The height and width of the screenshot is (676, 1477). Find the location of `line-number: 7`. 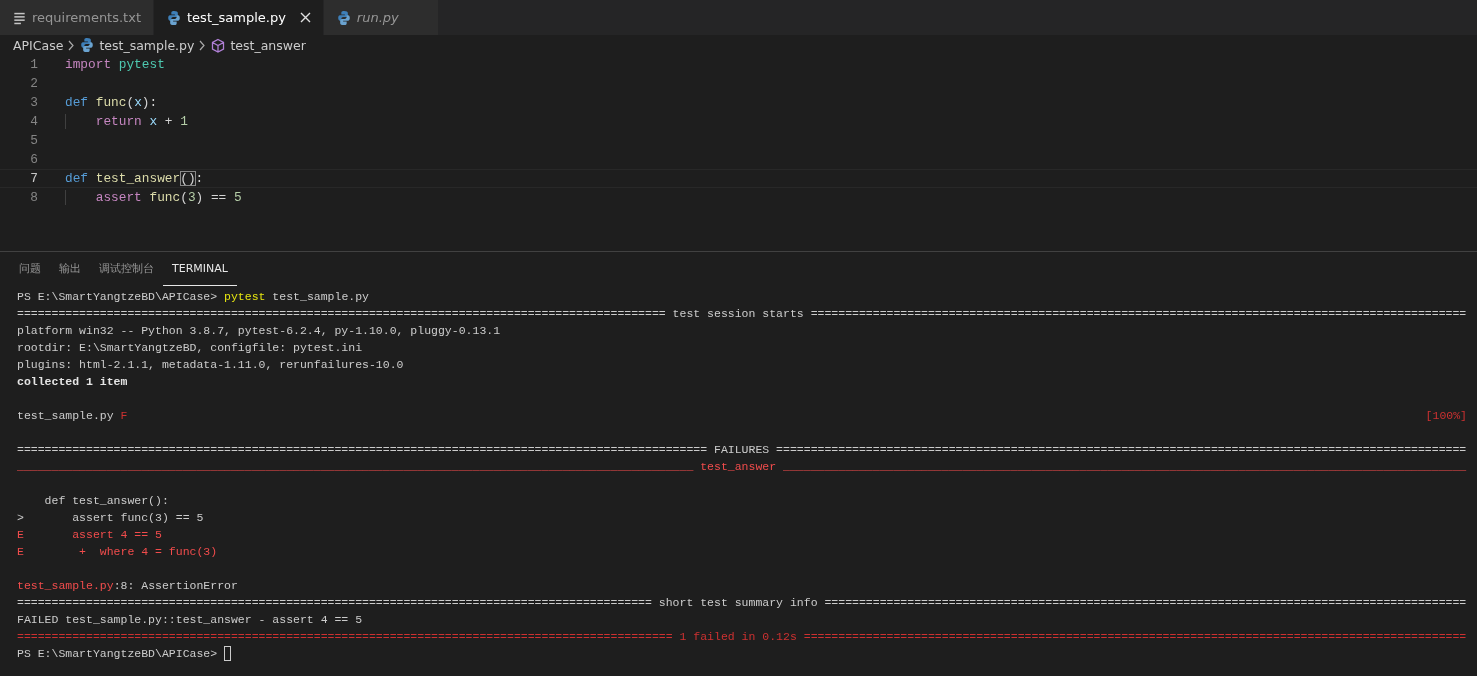

line-number: 7 is located at coordinates (33, 178).